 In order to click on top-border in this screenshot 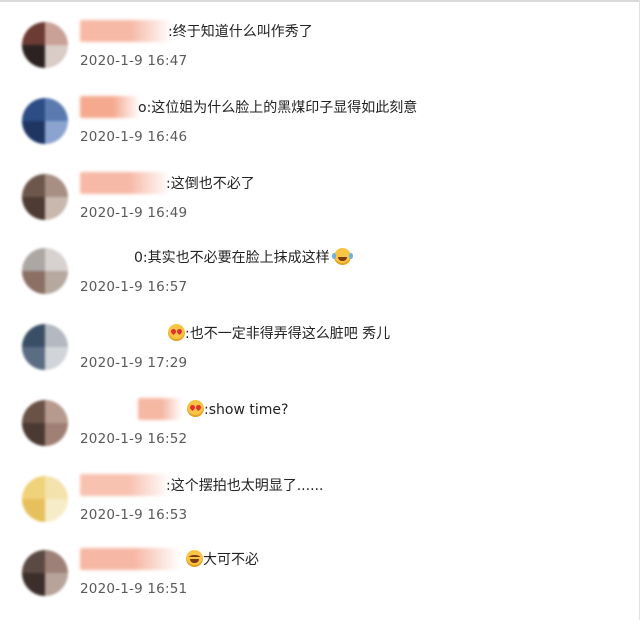, I will do `click(320, 1)`.